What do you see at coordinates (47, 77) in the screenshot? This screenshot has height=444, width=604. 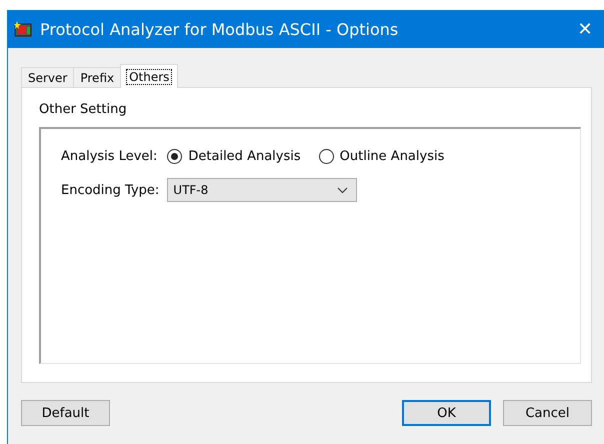 I see `tab: Server` at bounding box center [47, 77].